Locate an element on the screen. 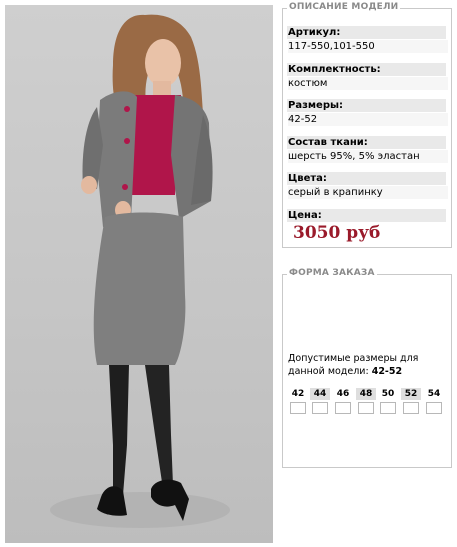 The image size is (457, 547). price-label: Цена: is located at coordinates (366, 215).